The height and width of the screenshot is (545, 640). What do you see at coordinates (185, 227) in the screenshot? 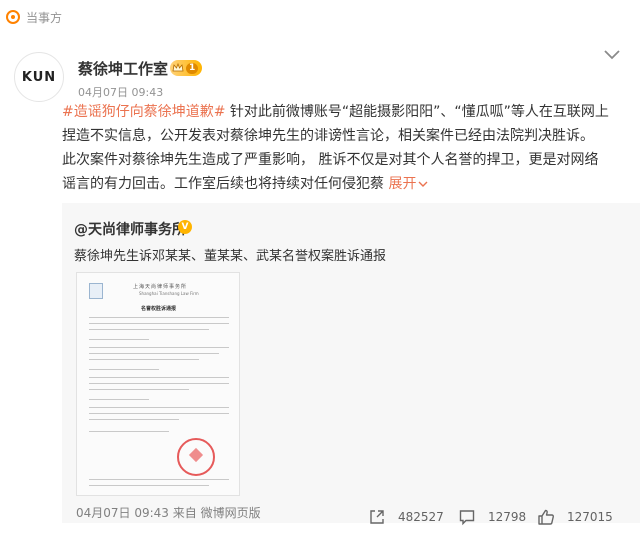
I see `verified-badge-icon: V` at bounding box center [185, 227].